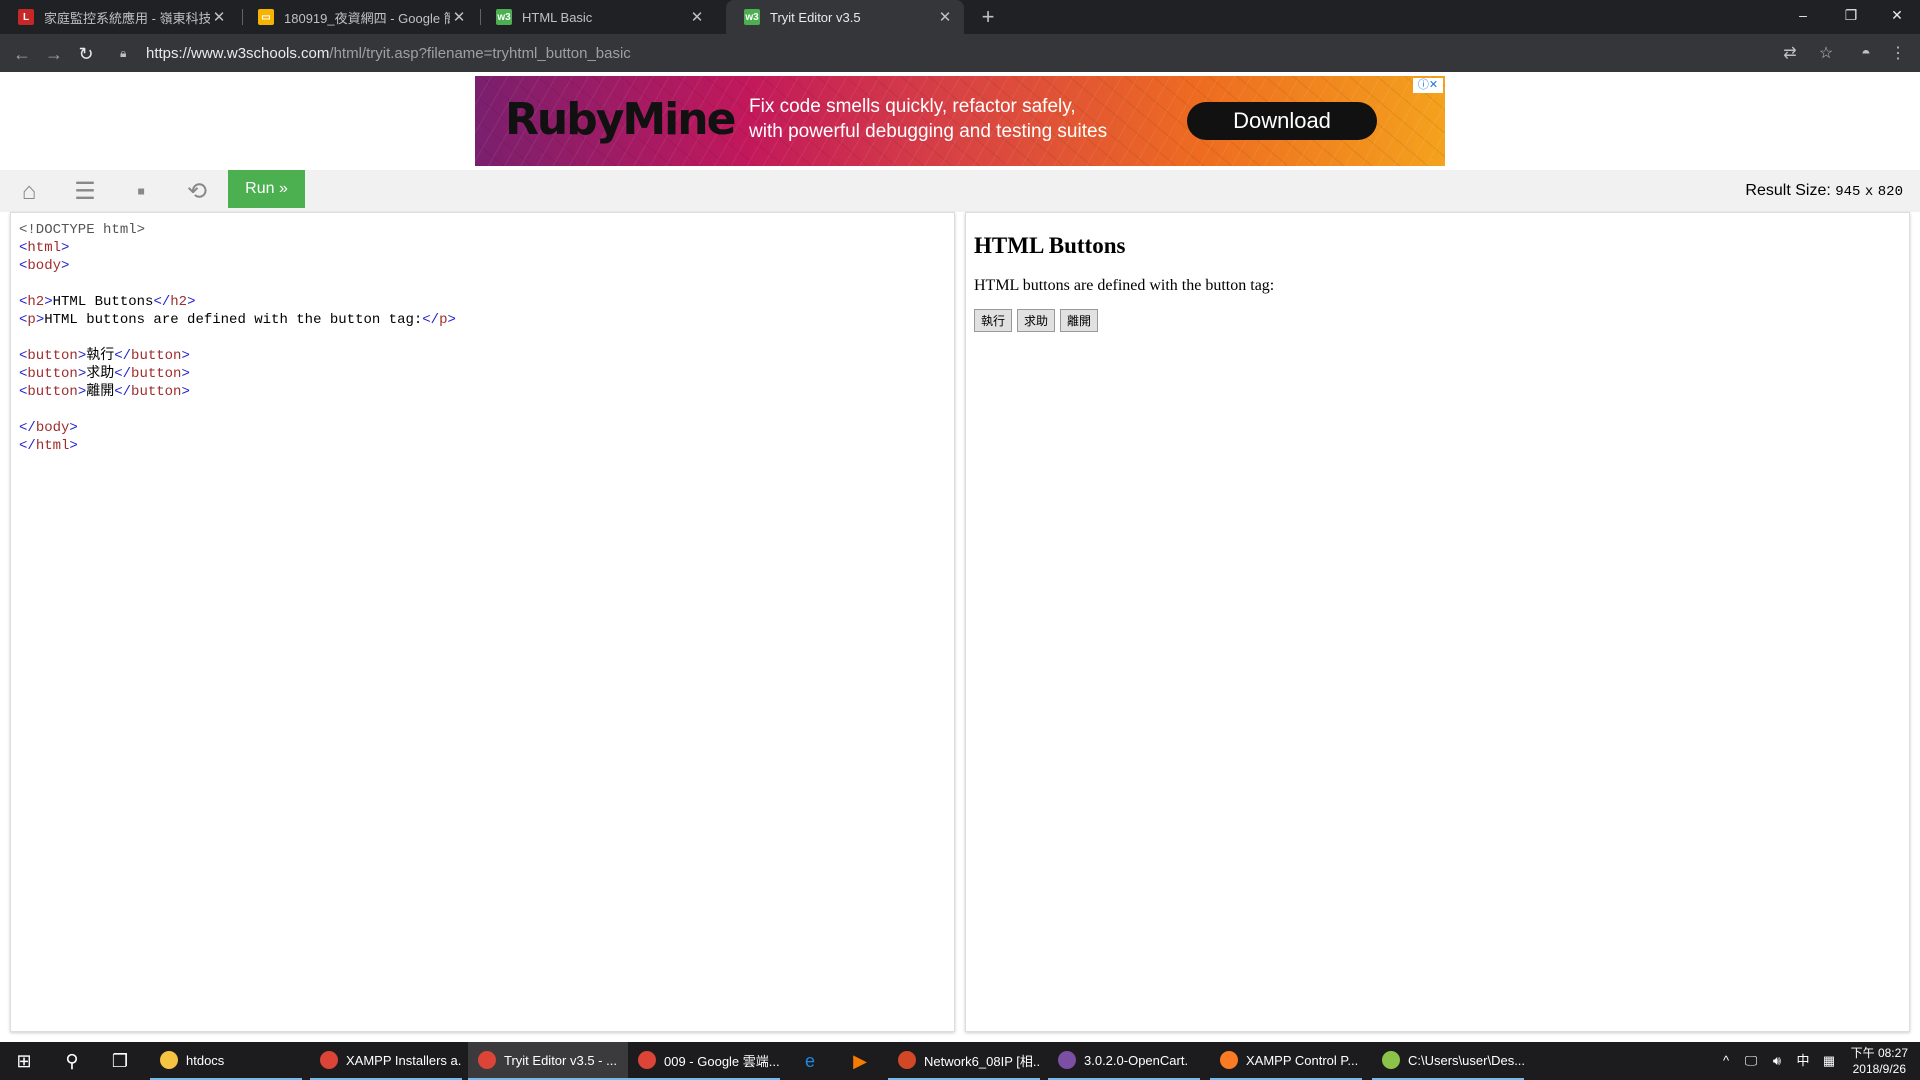 This screenshot has height=1080, width=1920. What do you see at coordinates (1777, 1061) in the screenshot?
I see `volume-icon: 🔊︎` at bounding box center [1777, 1061].